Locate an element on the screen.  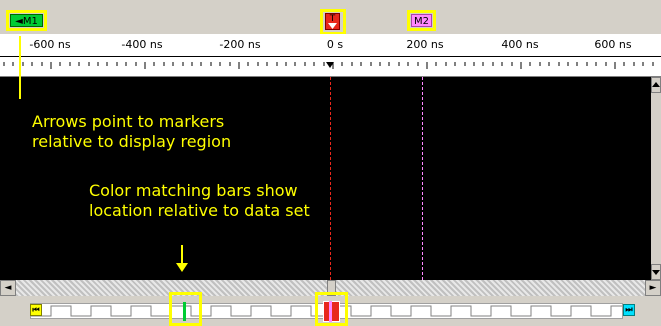
marker-trigger: T is located at coordinates (332, 21).